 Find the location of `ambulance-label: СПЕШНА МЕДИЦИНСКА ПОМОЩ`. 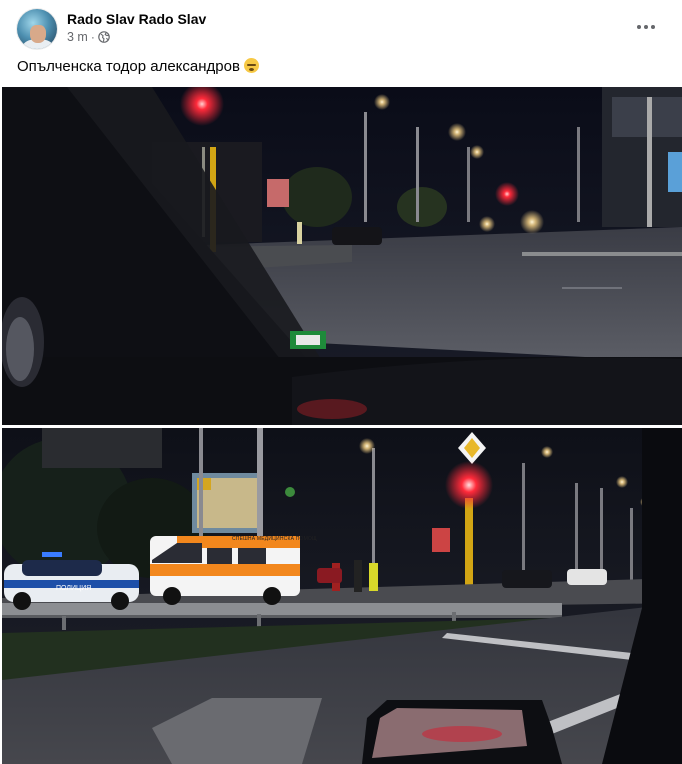

ambulance-label: СПЕШНА МЕДИЦИНСКА ПОМОЩ is located at coordinates (274, 539).